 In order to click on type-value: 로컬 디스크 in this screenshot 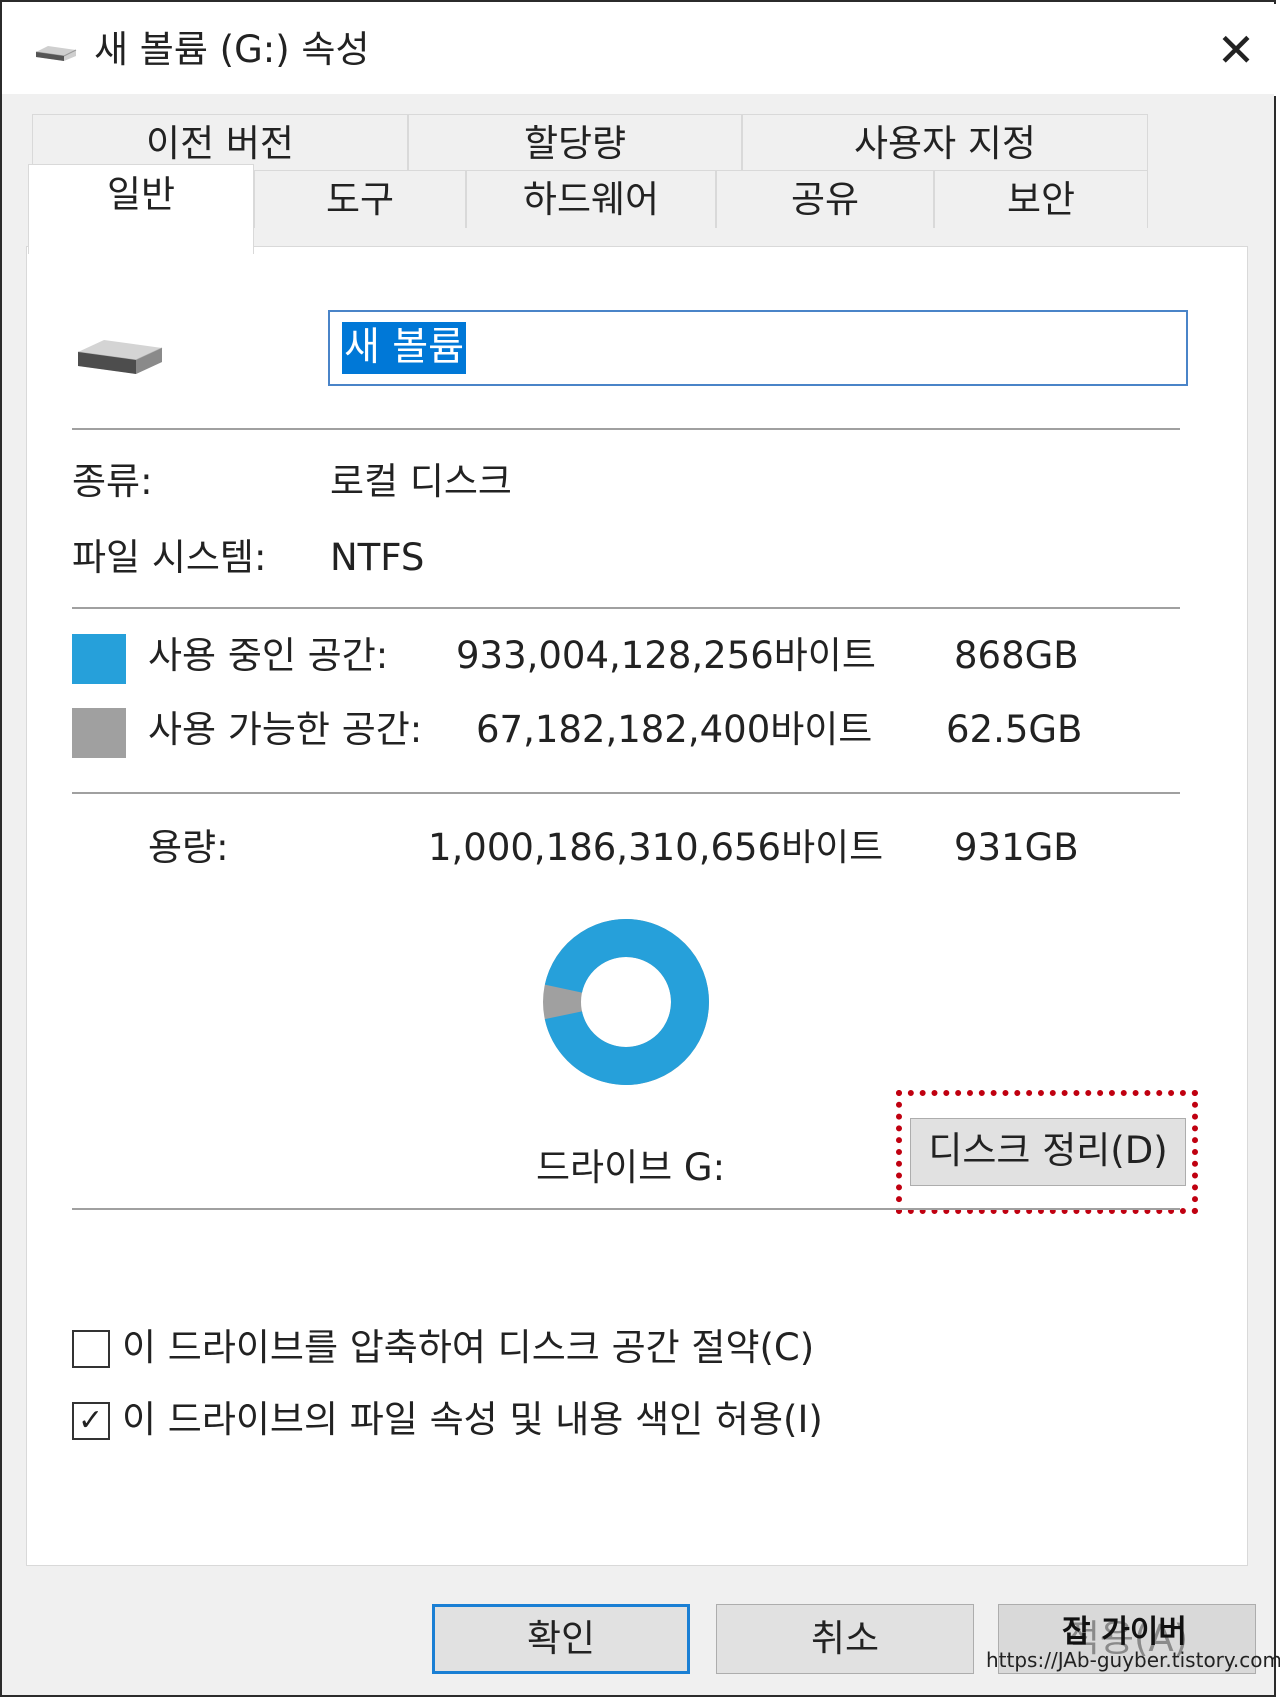, I will do `click(421, 481)`.